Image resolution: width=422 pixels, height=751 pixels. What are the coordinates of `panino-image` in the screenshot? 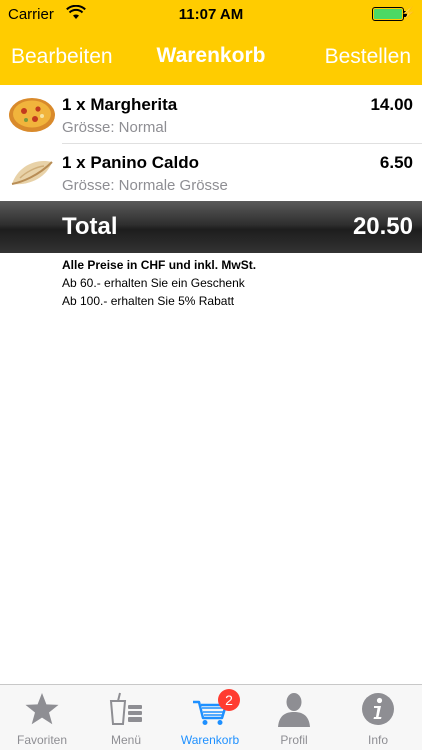 It's located at (32, 172).